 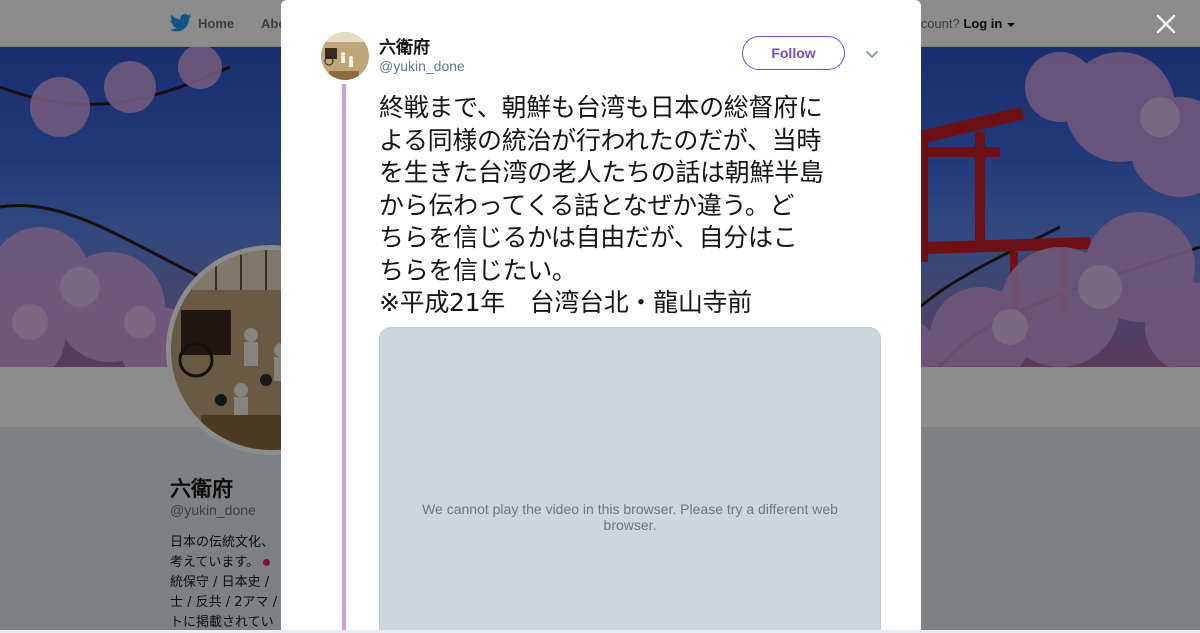 I want to click on author-avatar-image, so click(x=345, y=56).